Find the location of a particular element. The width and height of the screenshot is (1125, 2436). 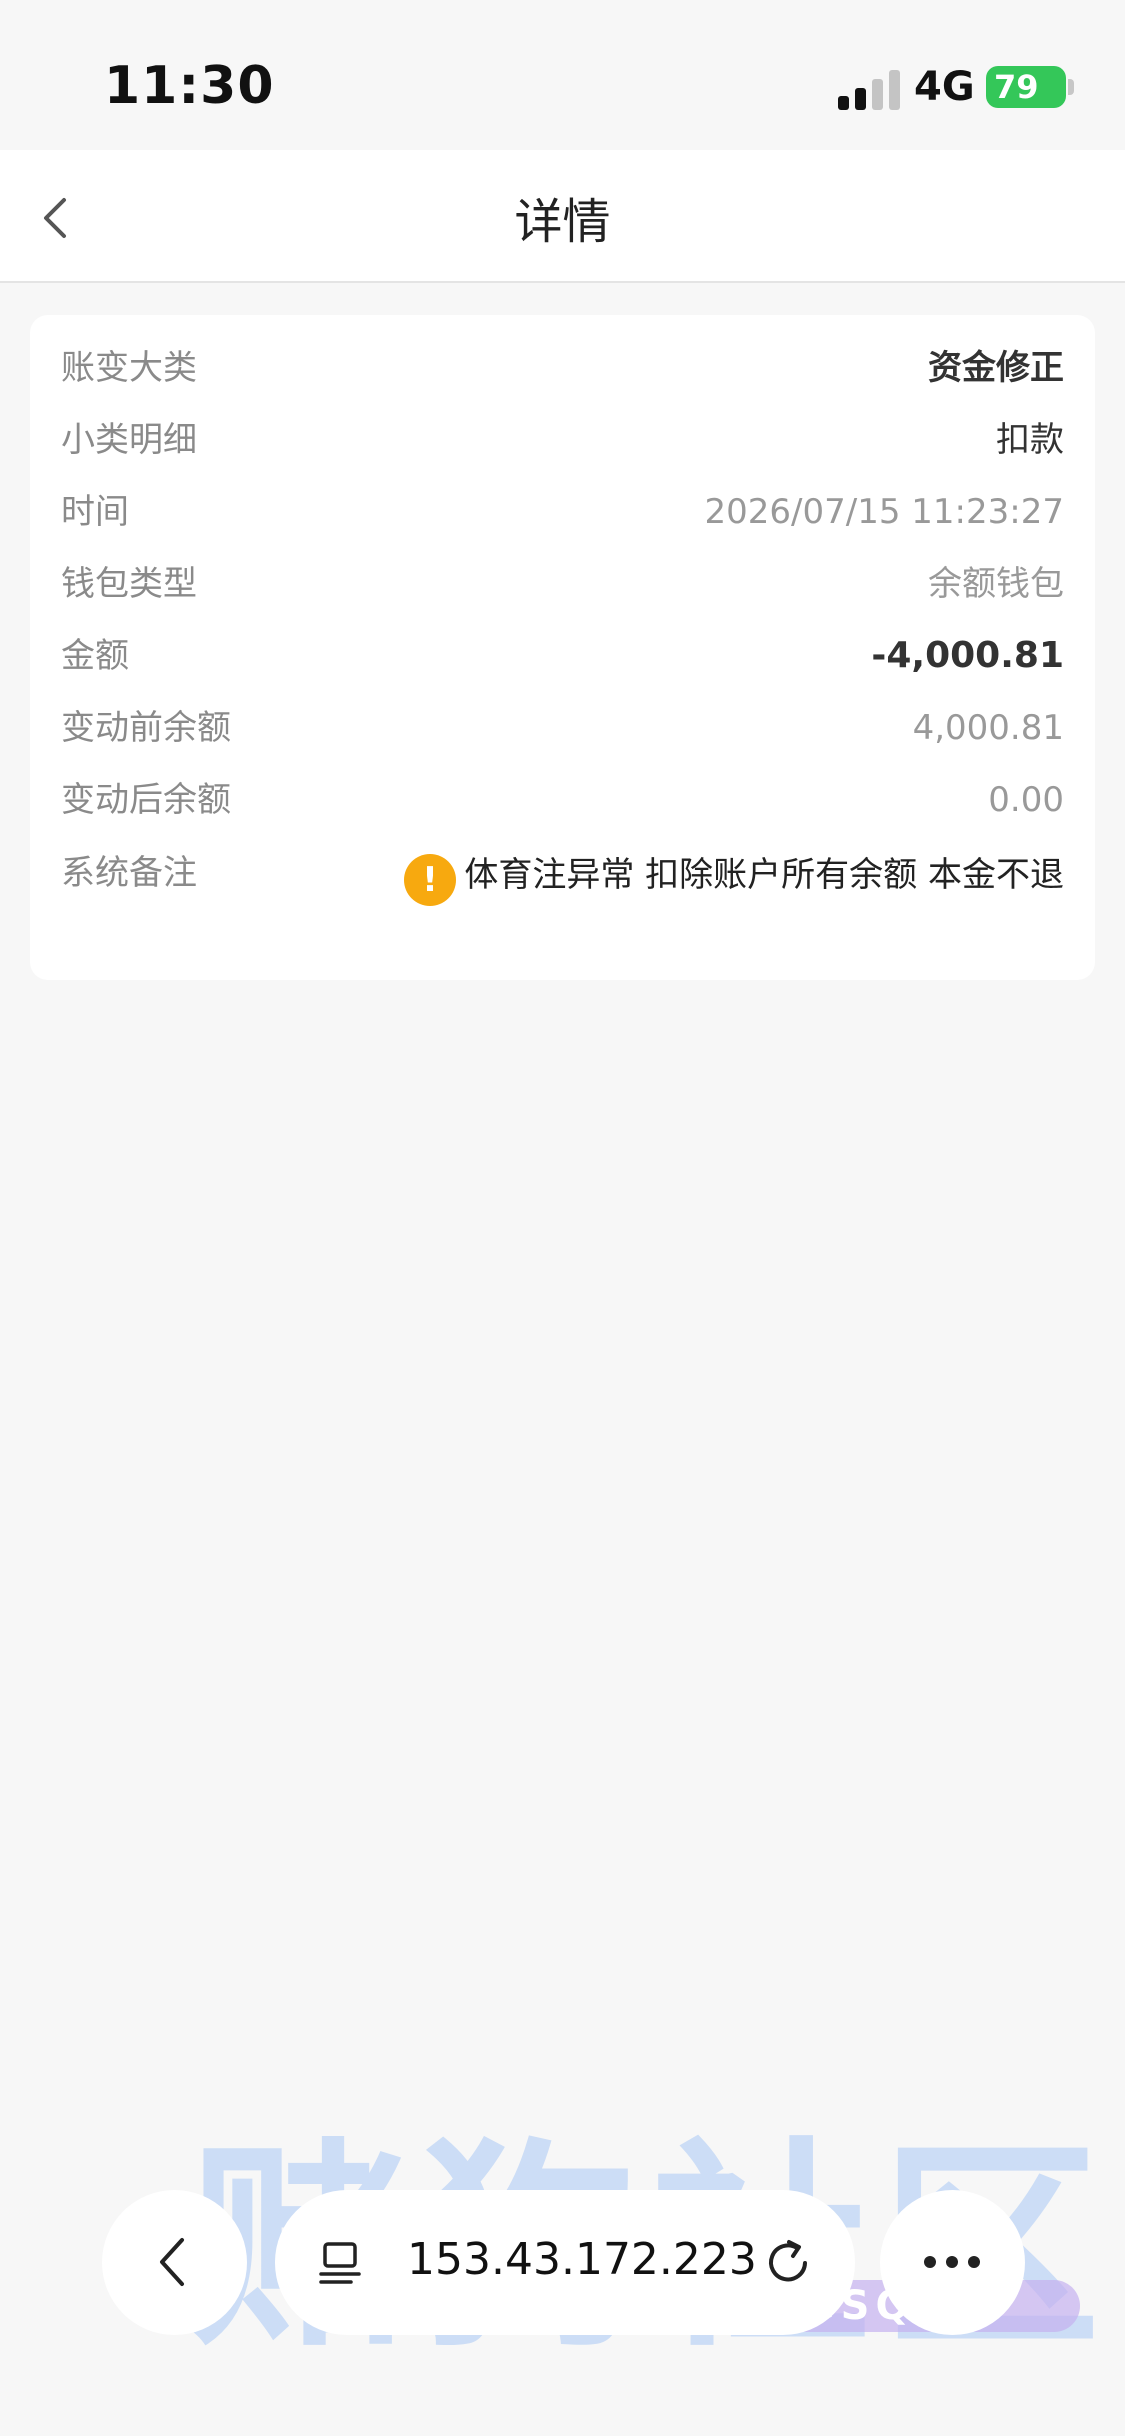

address-bar: 153.43.172.223 is located at coordinates (565, 2262).